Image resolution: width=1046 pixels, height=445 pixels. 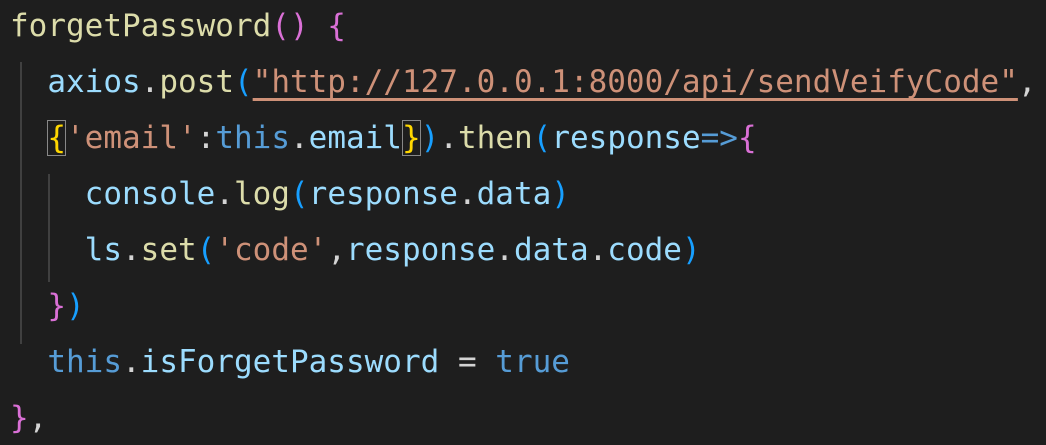 I want to click on code-line: ls.set('code',response.data.code), so click(x=355, y=250).